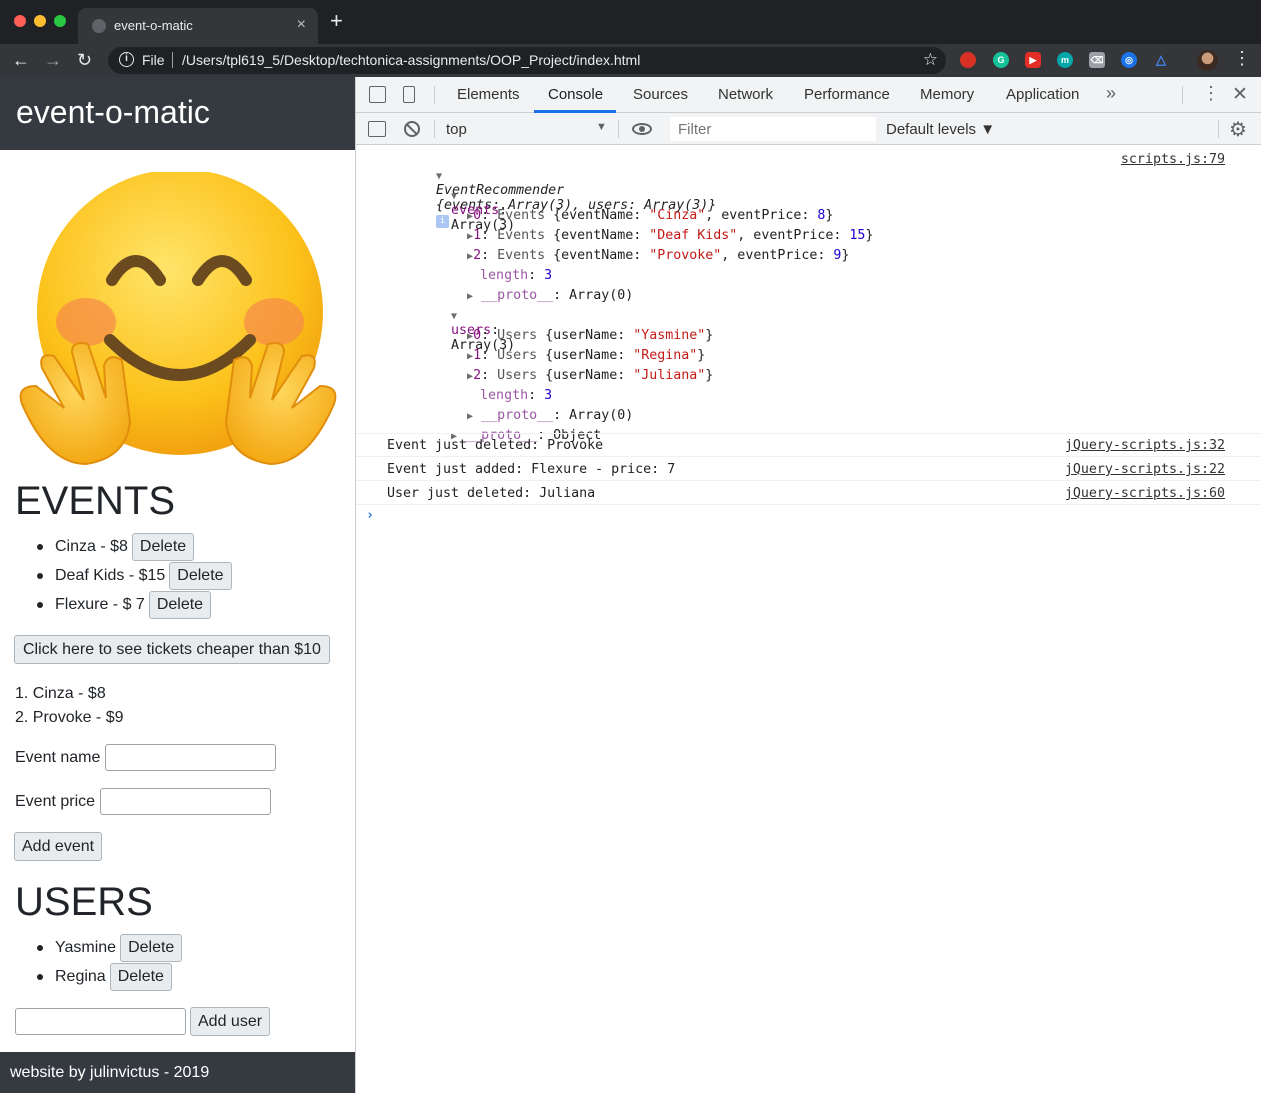  I want to click on grammarly-extension-icon: G, so click(1001, 60).